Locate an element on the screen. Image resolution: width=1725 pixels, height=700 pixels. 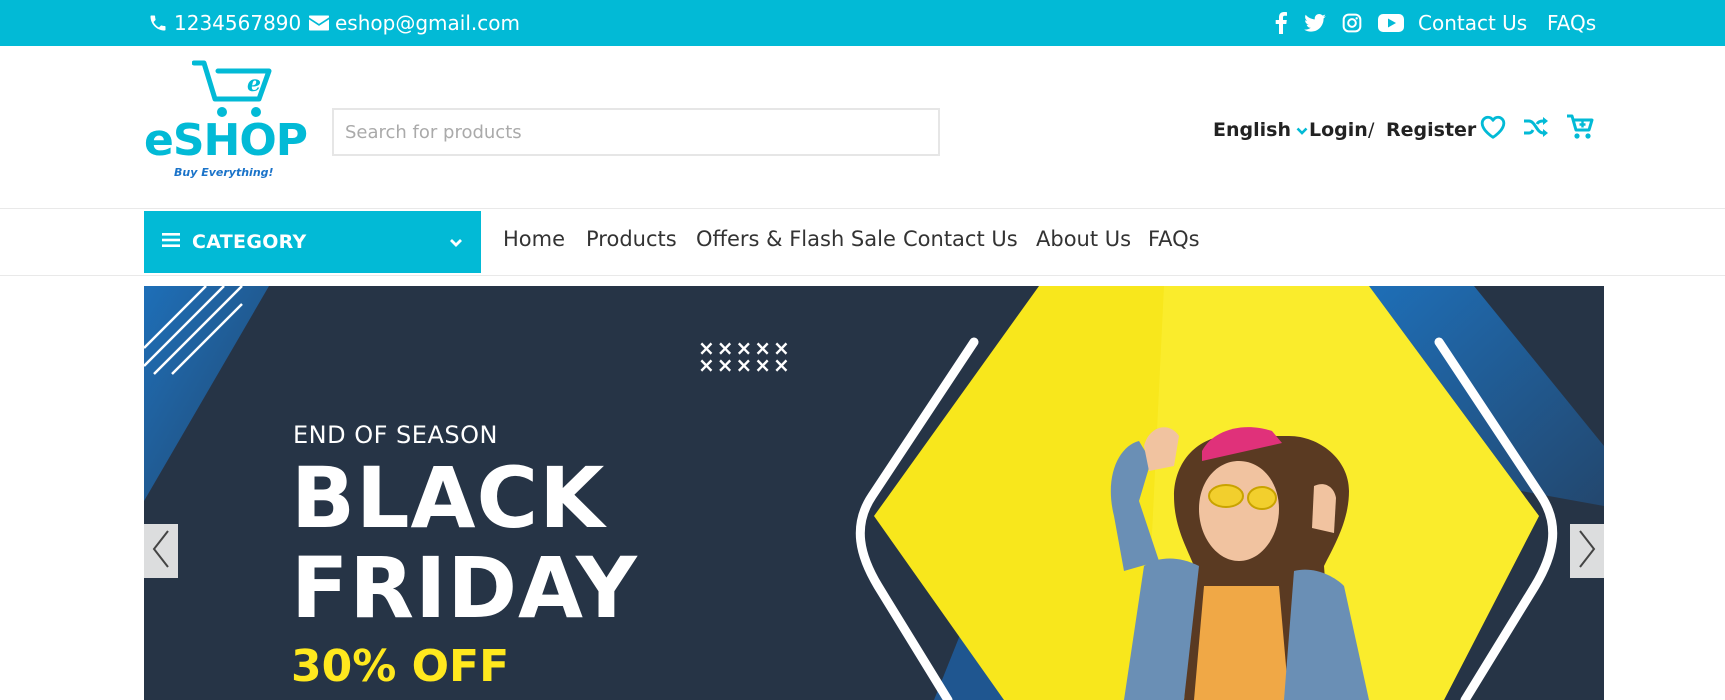
banner-headline-line1: BLACK is located at coordinates (448, 498).